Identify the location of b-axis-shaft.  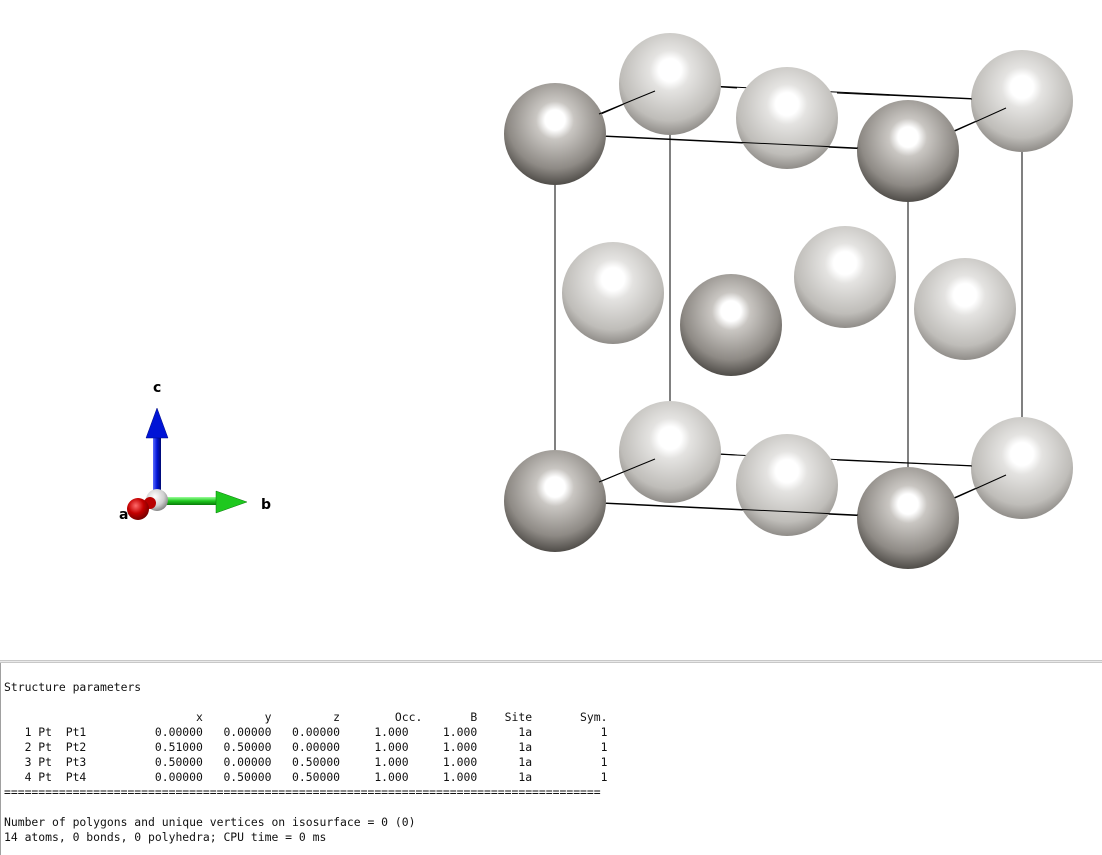
(189, 501).